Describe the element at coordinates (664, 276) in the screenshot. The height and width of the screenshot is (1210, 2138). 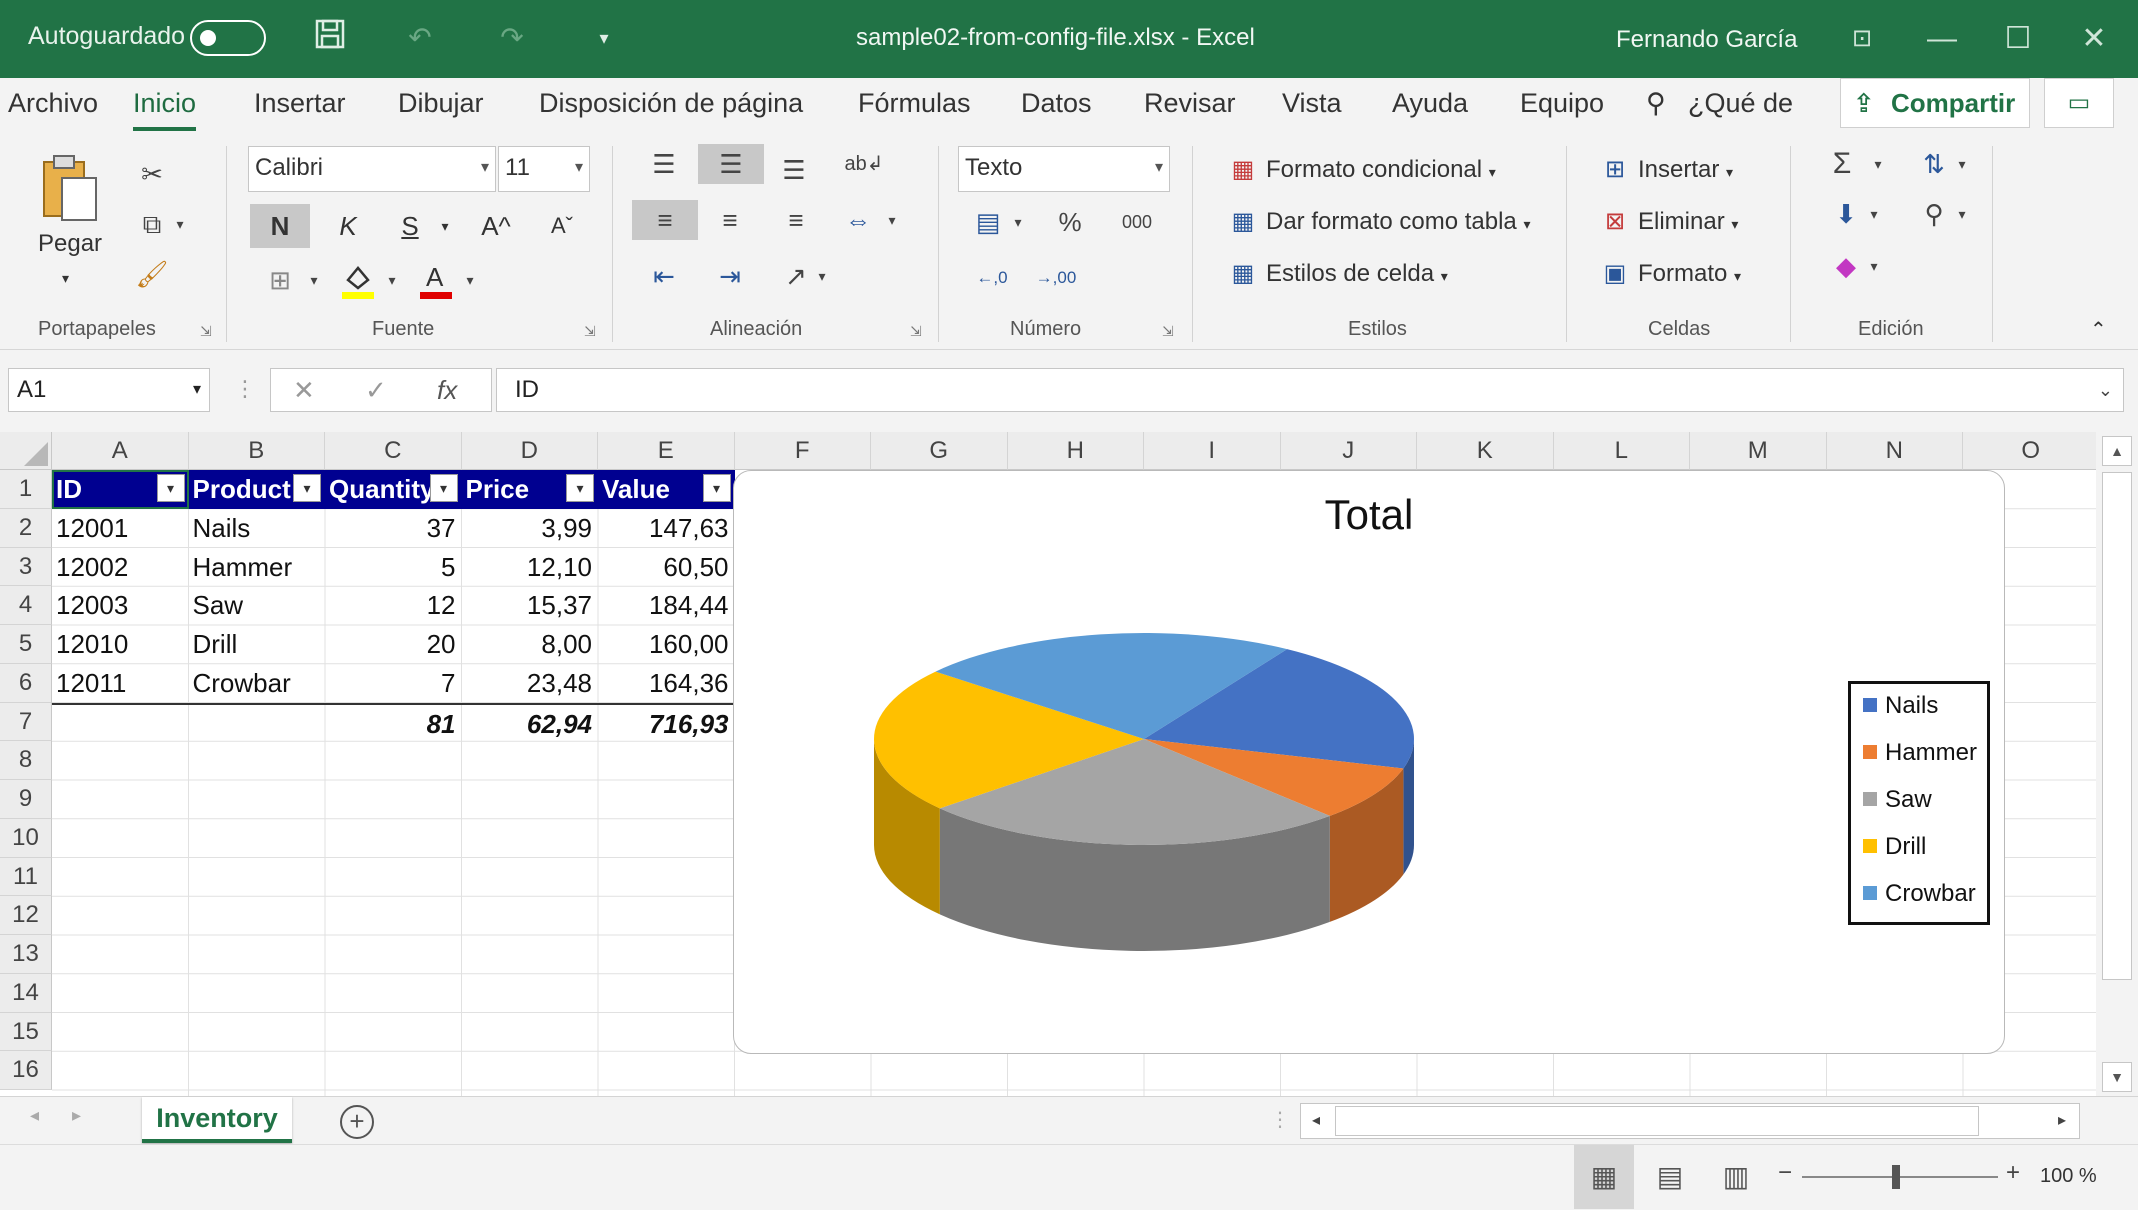
I see `decrease-indent-icon: ⇤` at that location.